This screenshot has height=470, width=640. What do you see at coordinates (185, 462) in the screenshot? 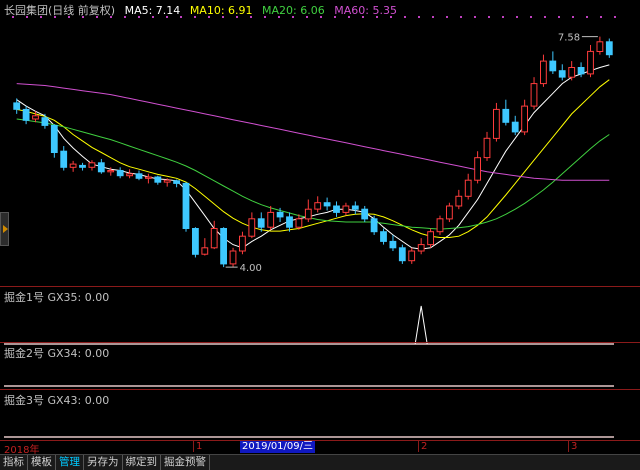
I see `tab-alert: 掘金预警` at bounding box center [185, 462].